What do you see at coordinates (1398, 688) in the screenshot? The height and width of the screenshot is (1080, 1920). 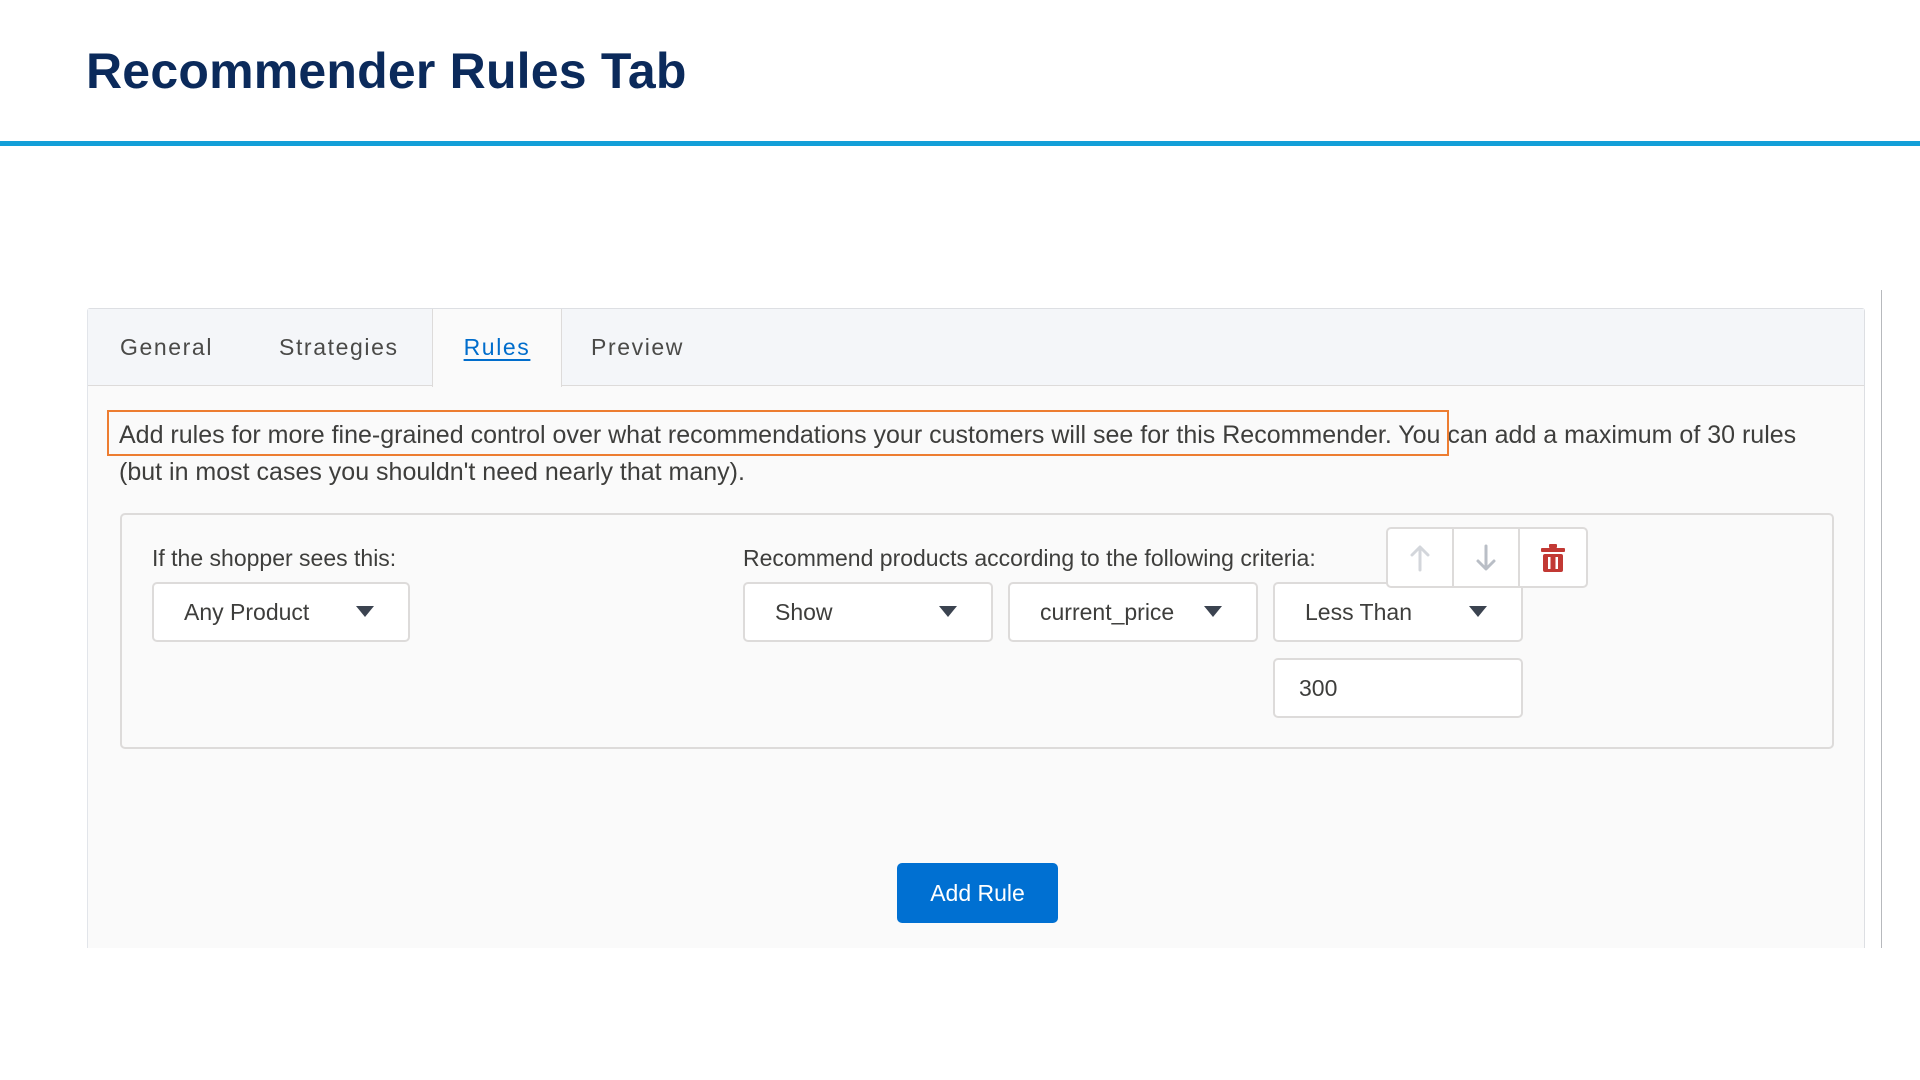 I see `rule-value-input` at bounding box center [1398, 688].